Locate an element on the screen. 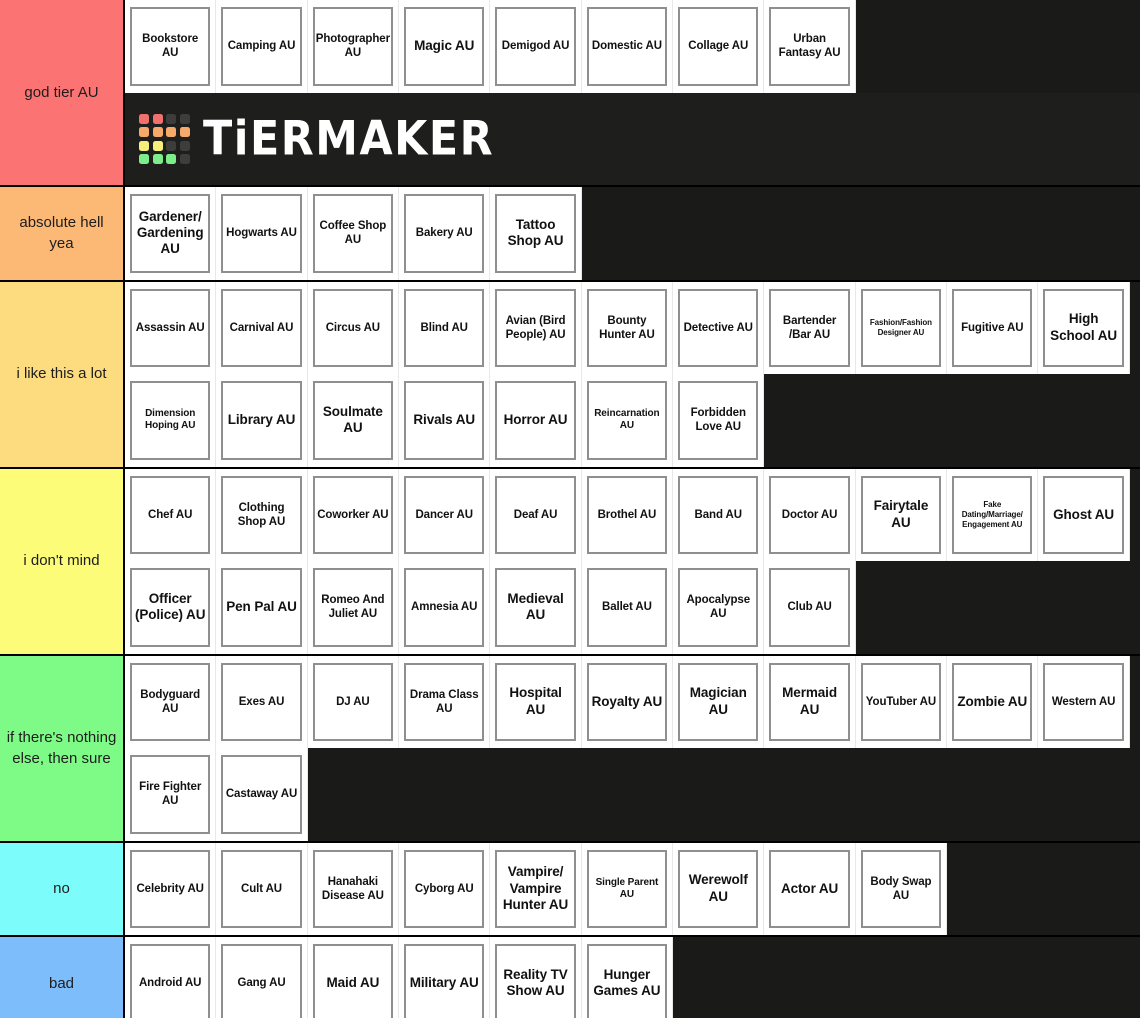 The width and height of the screenshot is (1140, 1018). tier-item-label: Magician AU is located at coordinates (718, 701).